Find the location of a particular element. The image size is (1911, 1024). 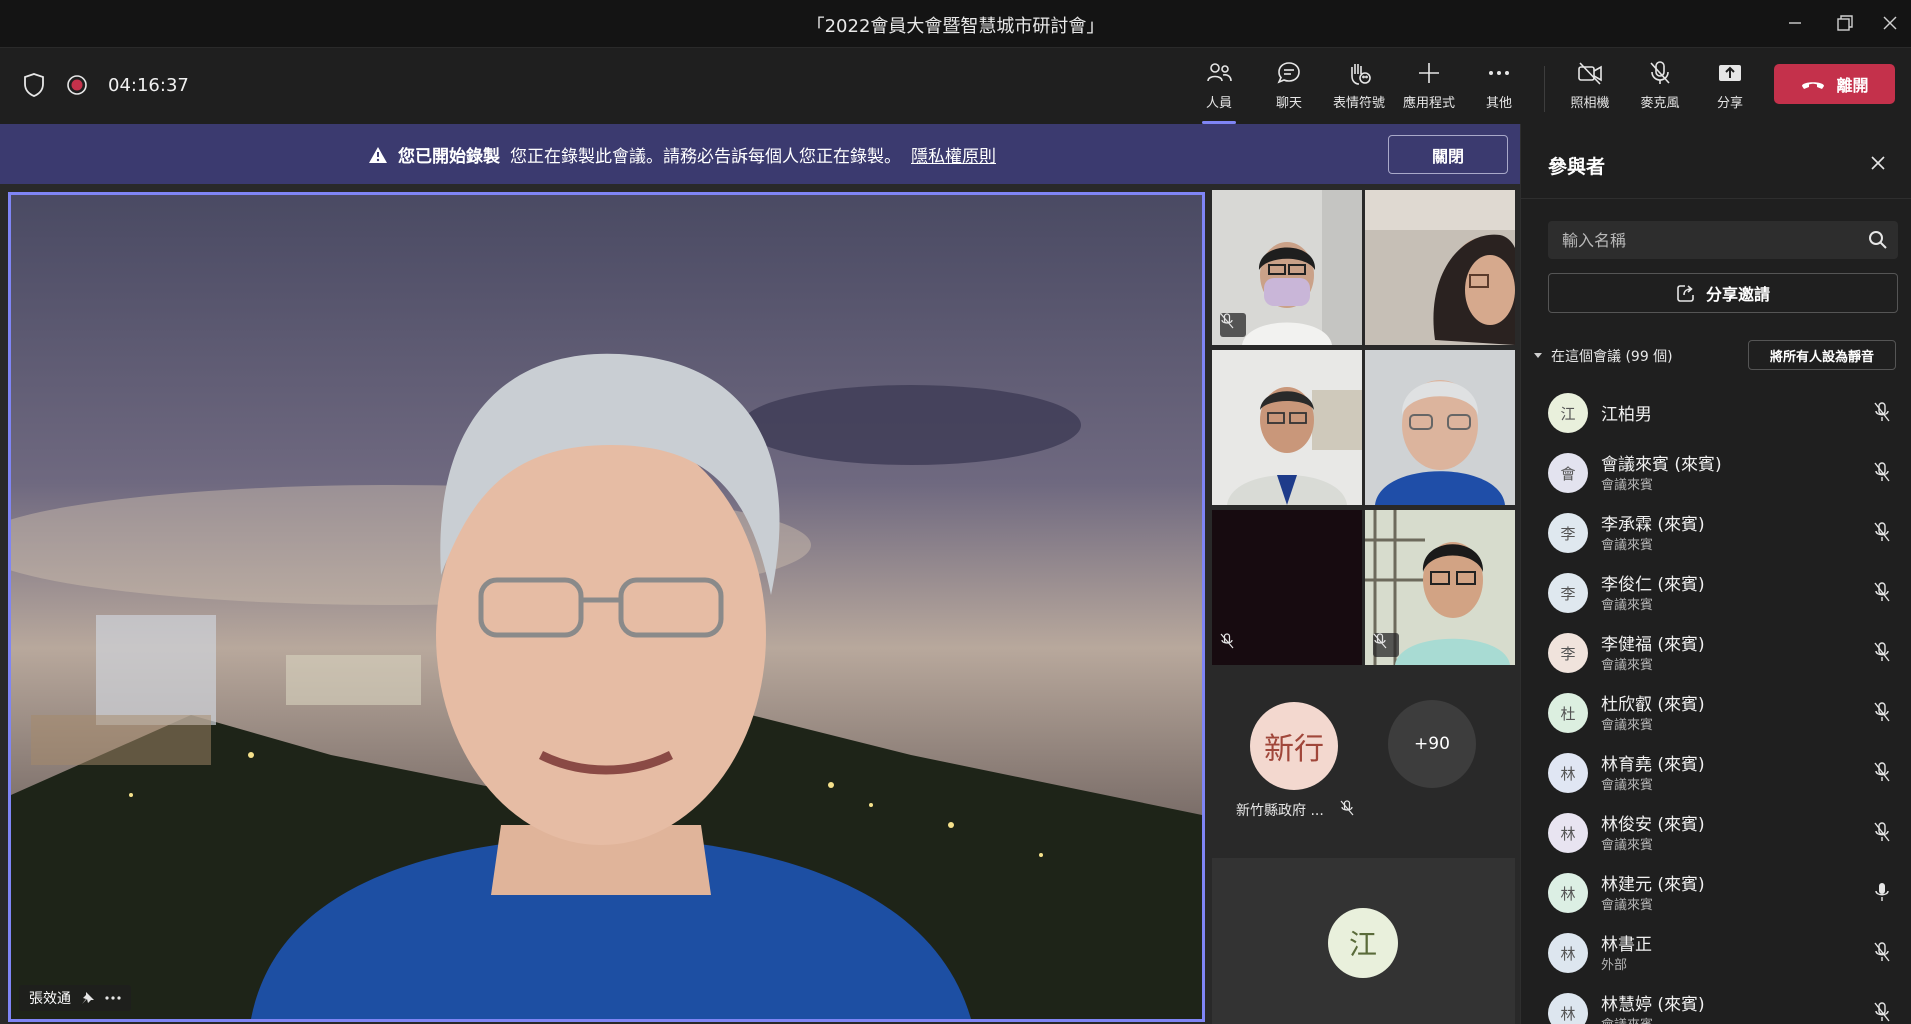

people-button: 人員 is located at coordinates (1219, 92).